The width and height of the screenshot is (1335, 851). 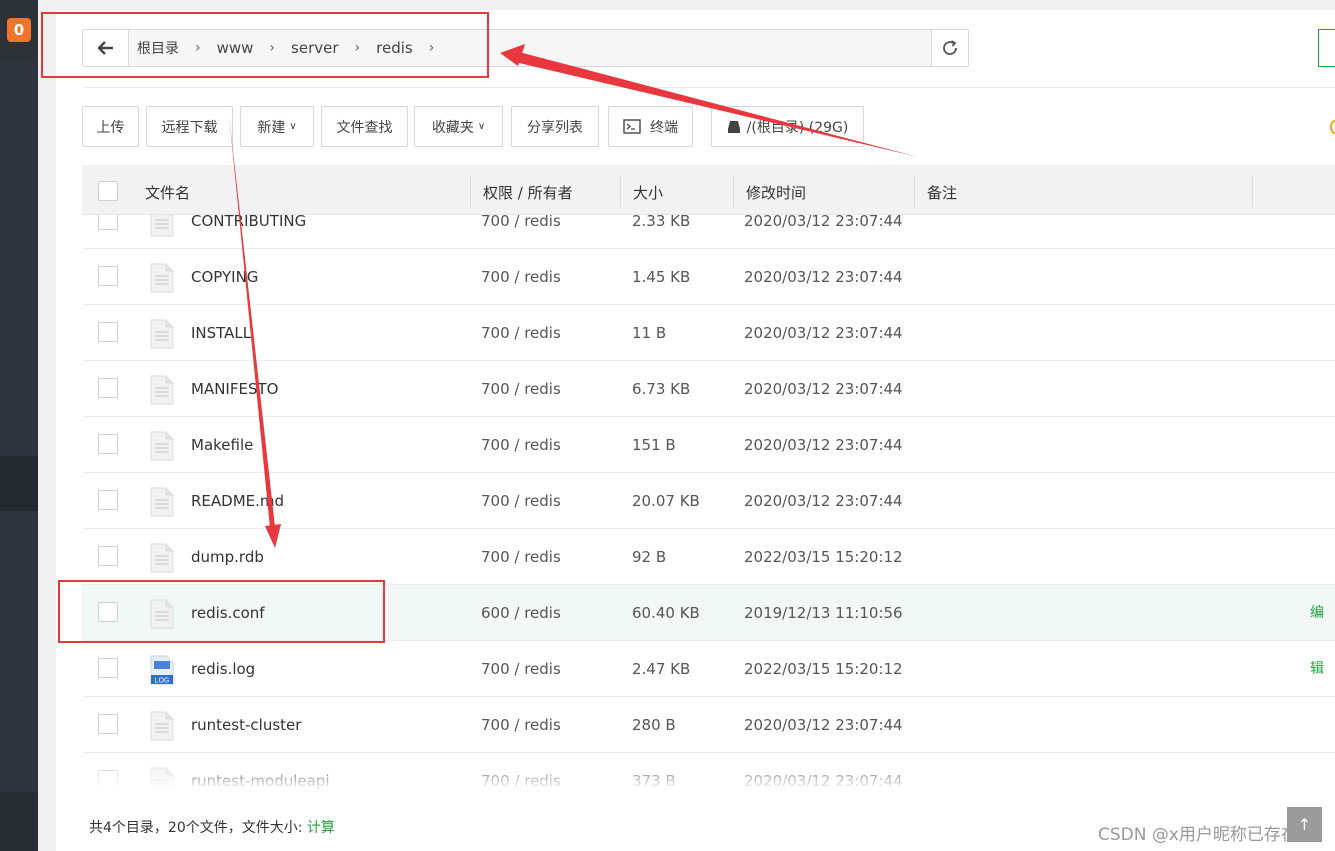 I want to click on upload-label: 上传, so click(x=110, y=127).